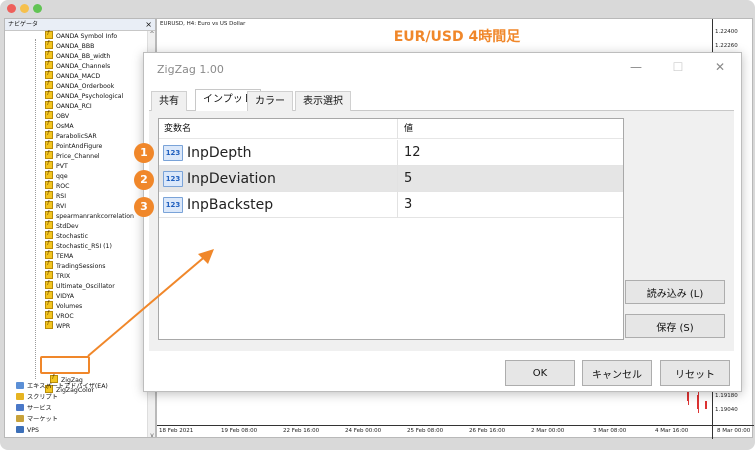  Describe the element at coordinates (173, 205) in the screenshot. I see `integer-param-icon: 123` at that location.